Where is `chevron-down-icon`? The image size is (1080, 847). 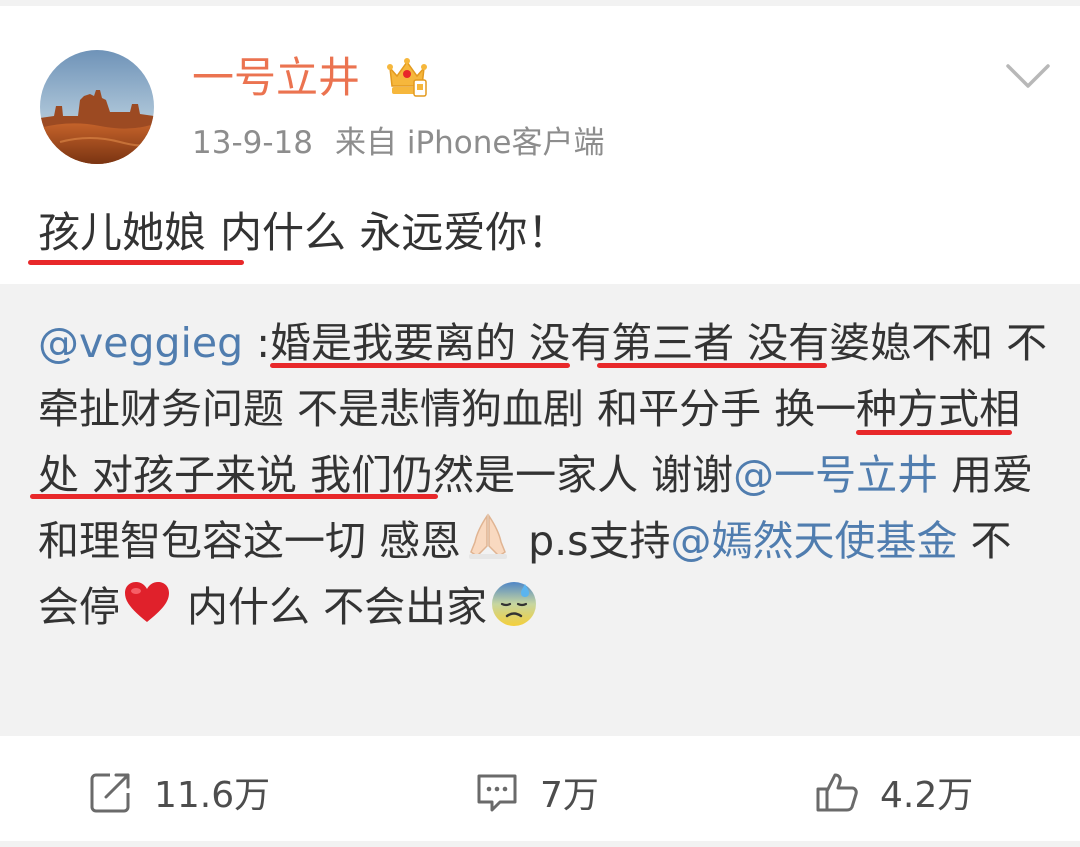 chevron-down-icon is located at coordinates (1028, 76).